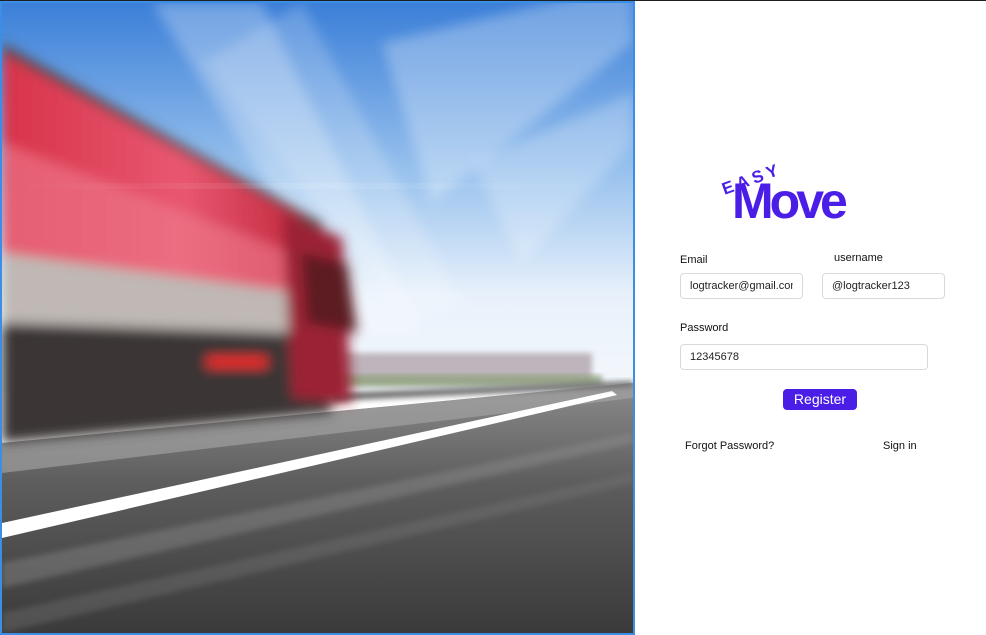 This screenshot has height=635, width=986. Describe the element at coordinates (820, 399) in the screenshot. I see `register-button: Register` at that location.